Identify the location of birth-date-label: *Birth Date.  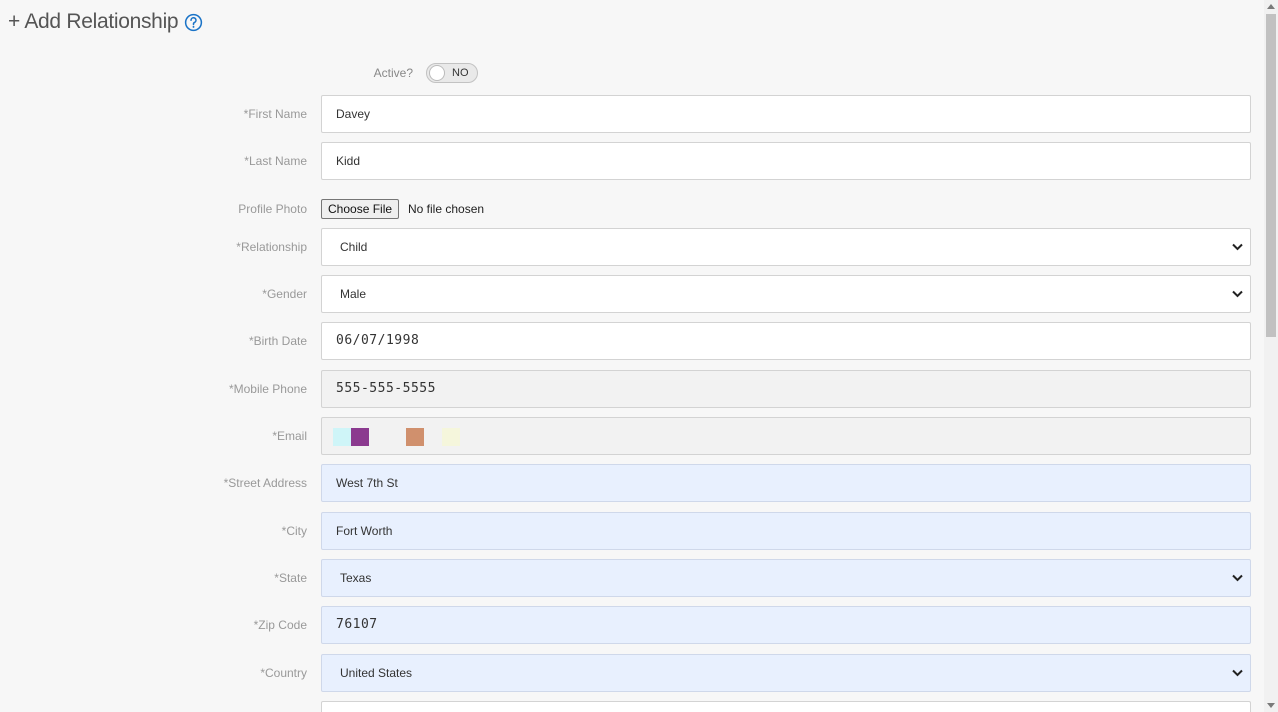
(277, 341).